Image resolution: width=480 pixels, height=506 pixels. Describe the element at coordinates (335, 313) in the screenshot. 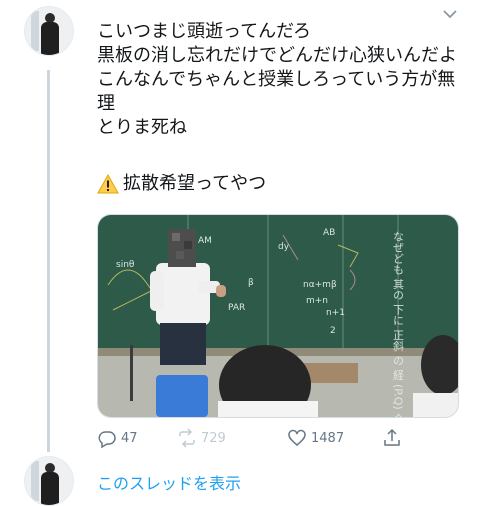

I see `chalk-text-5: n+1` at that location.